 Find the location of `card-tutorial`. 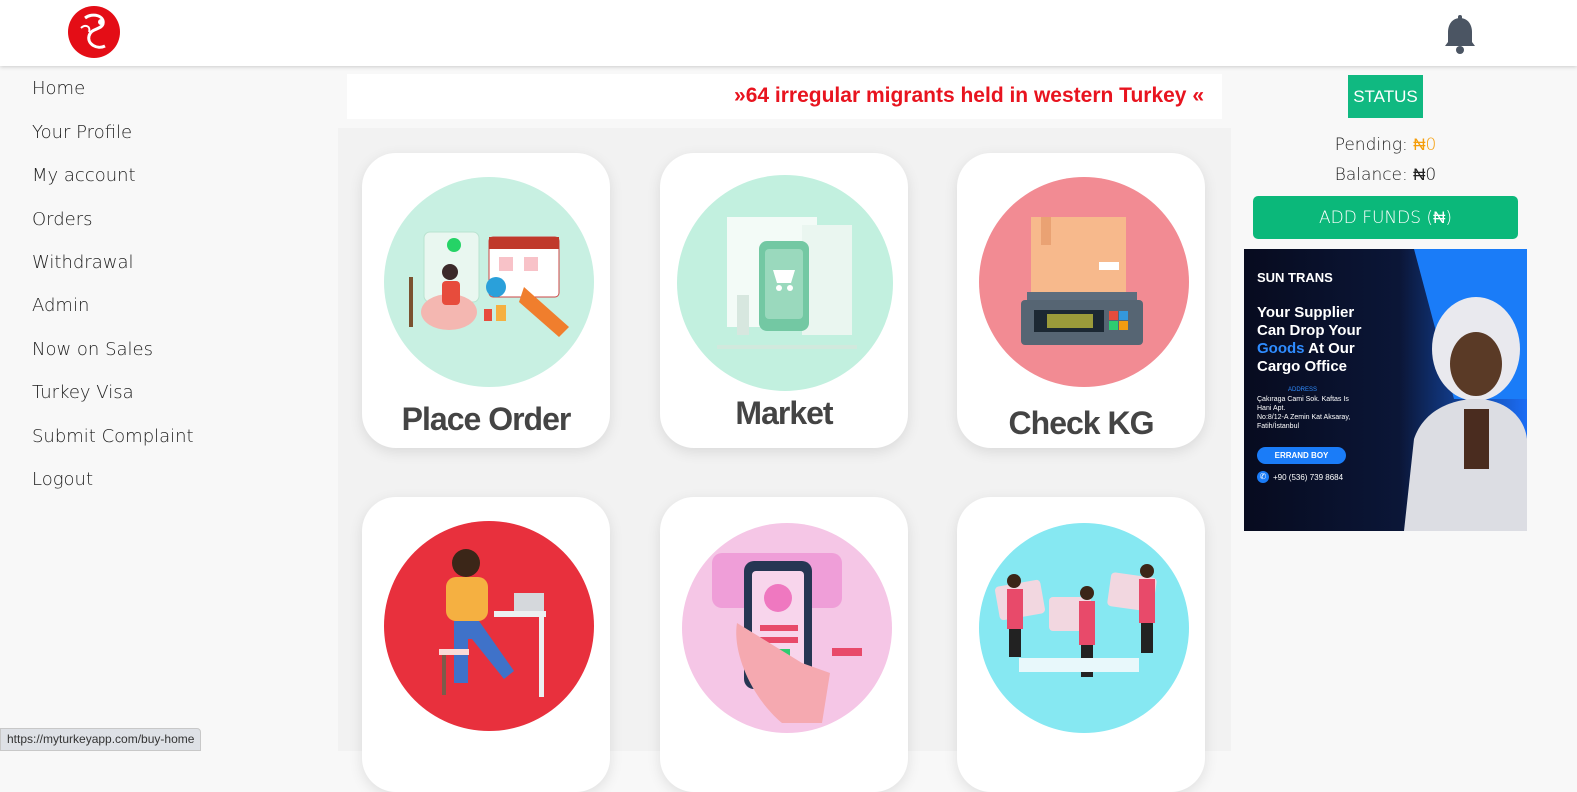

card-tutorial is located at coordinates (486, 644).